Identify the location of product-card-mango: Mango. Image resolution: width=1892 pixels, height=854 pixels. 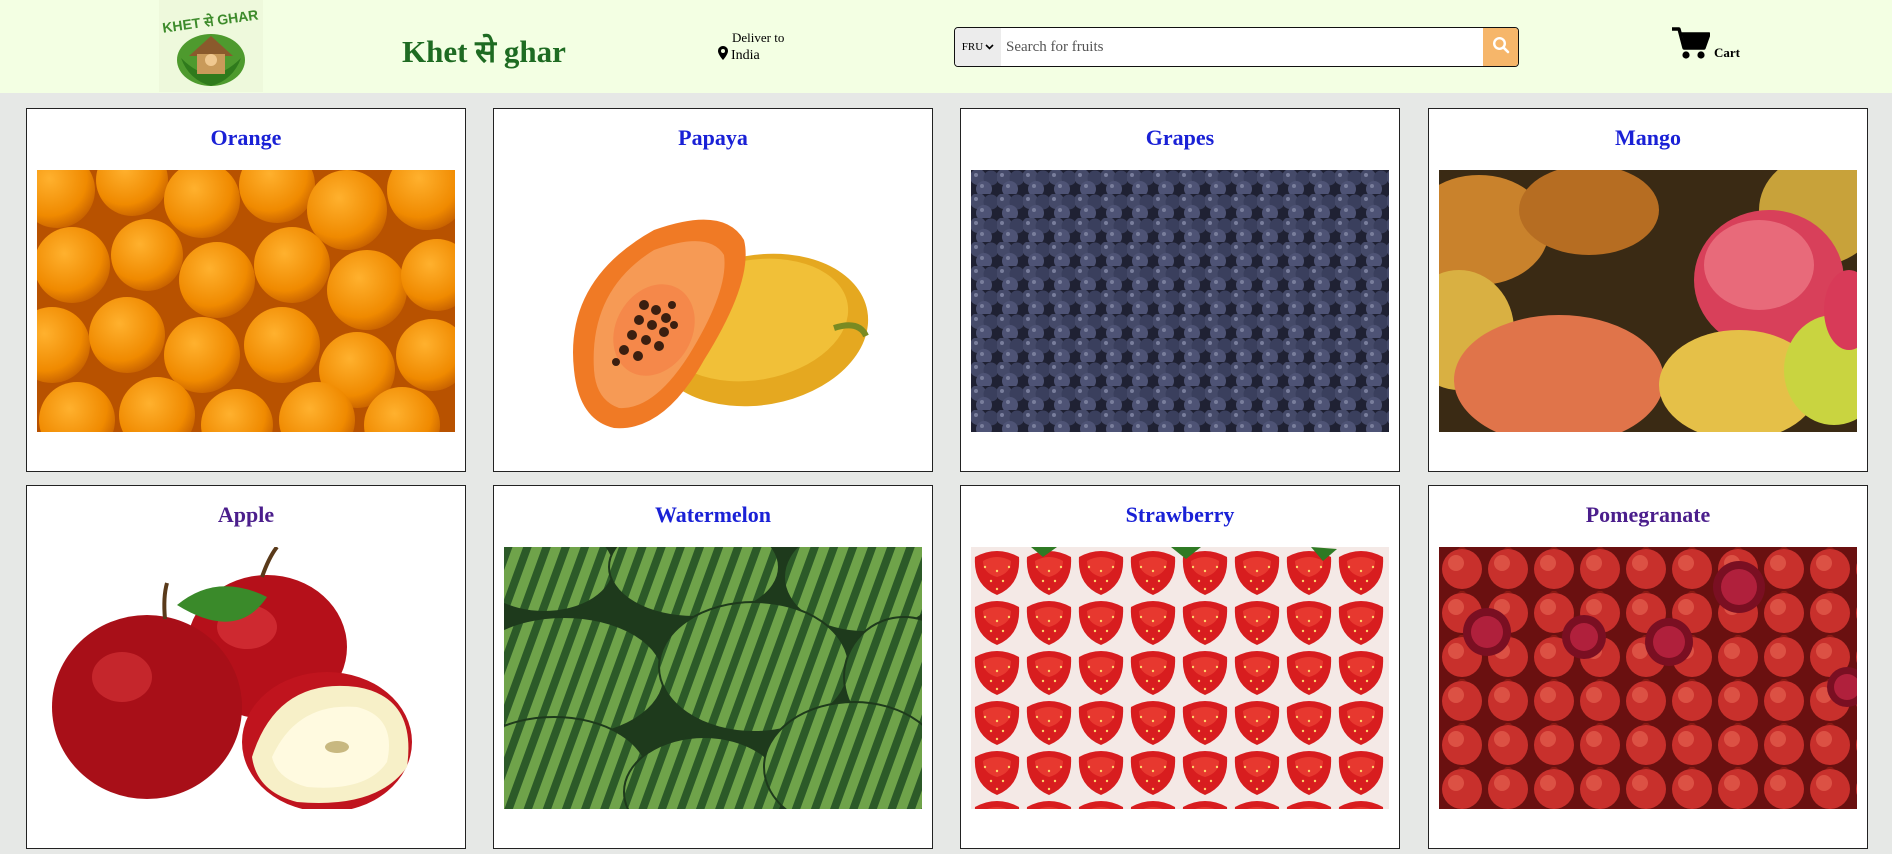
(1648, 290).